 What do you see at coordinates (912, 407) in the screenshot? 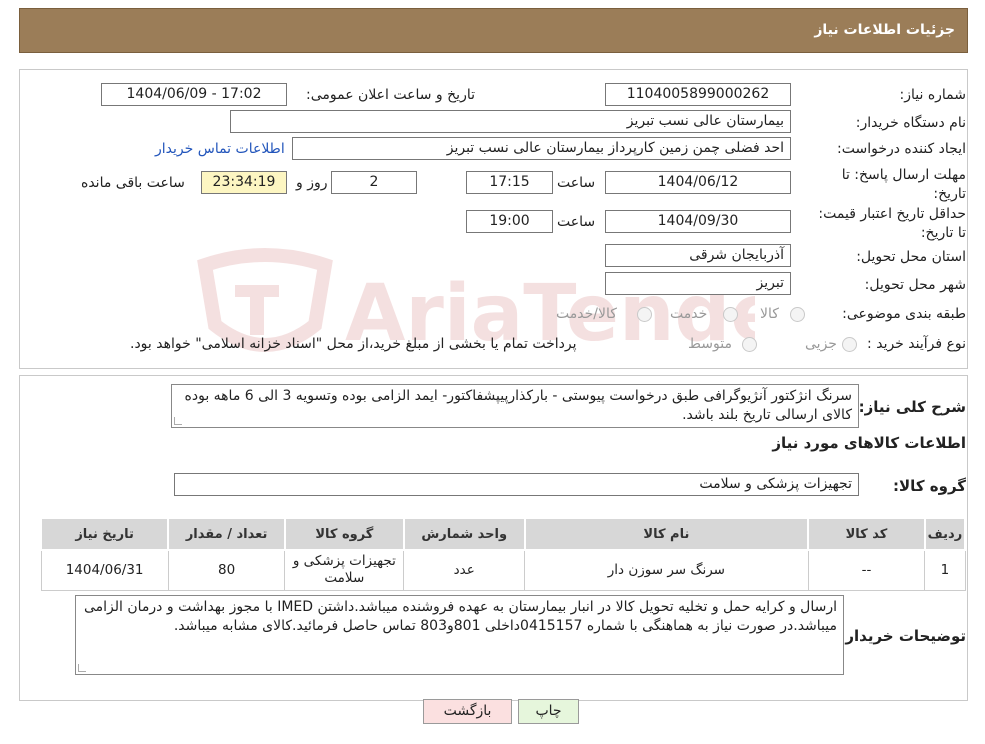
I see `summary-label: شرح کلی نیاز:` at bounding box center [912, 407].